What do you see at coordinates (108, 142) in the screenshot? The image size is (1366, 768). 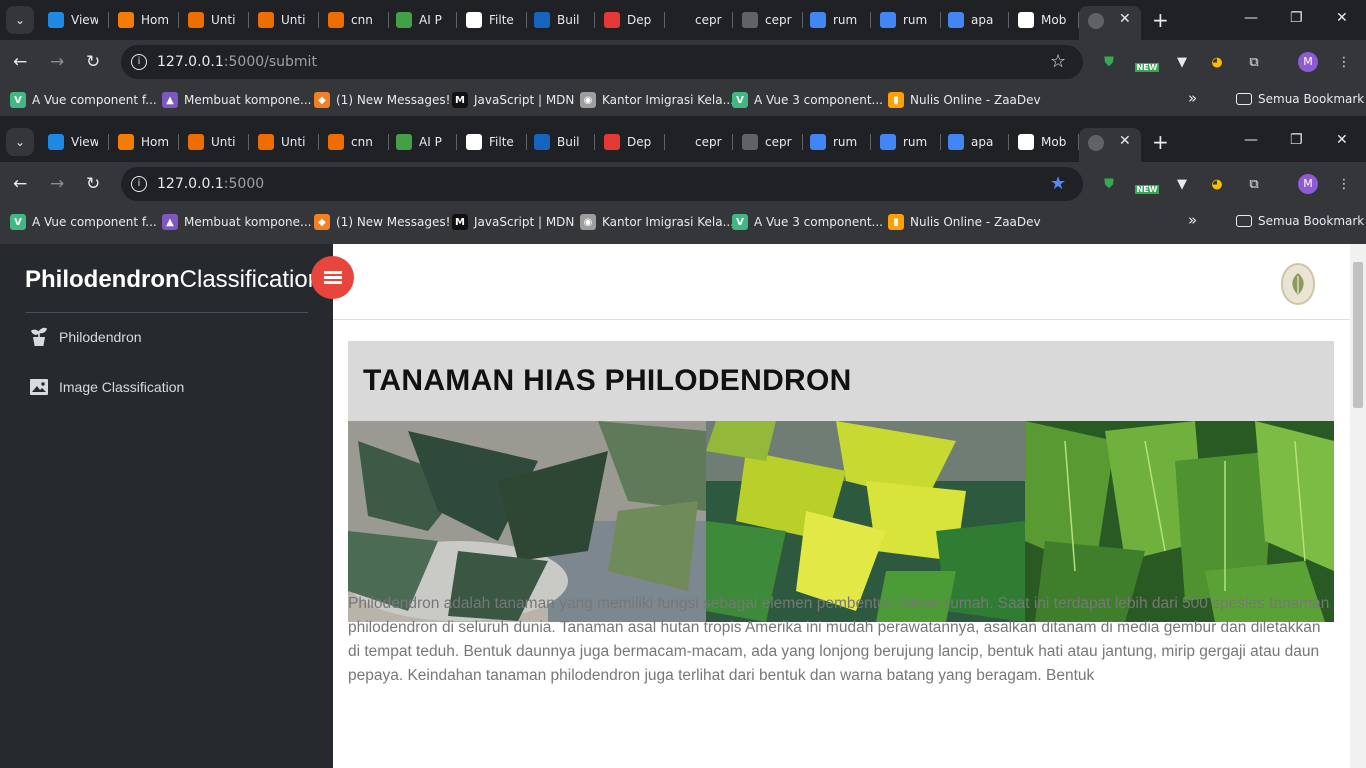 I see `tab-separator` at bounding box center [108, 142].